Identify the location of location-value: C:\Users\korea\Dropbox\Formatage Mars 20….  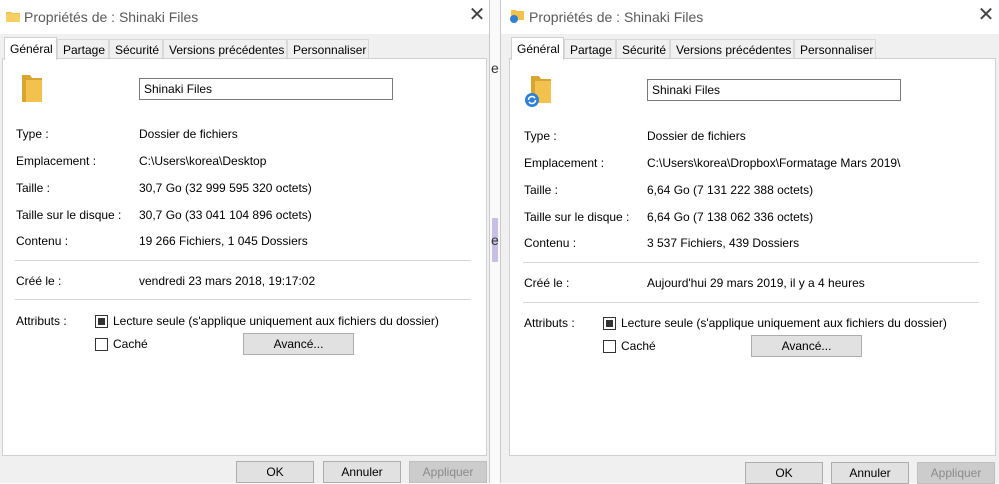
(774, 163).